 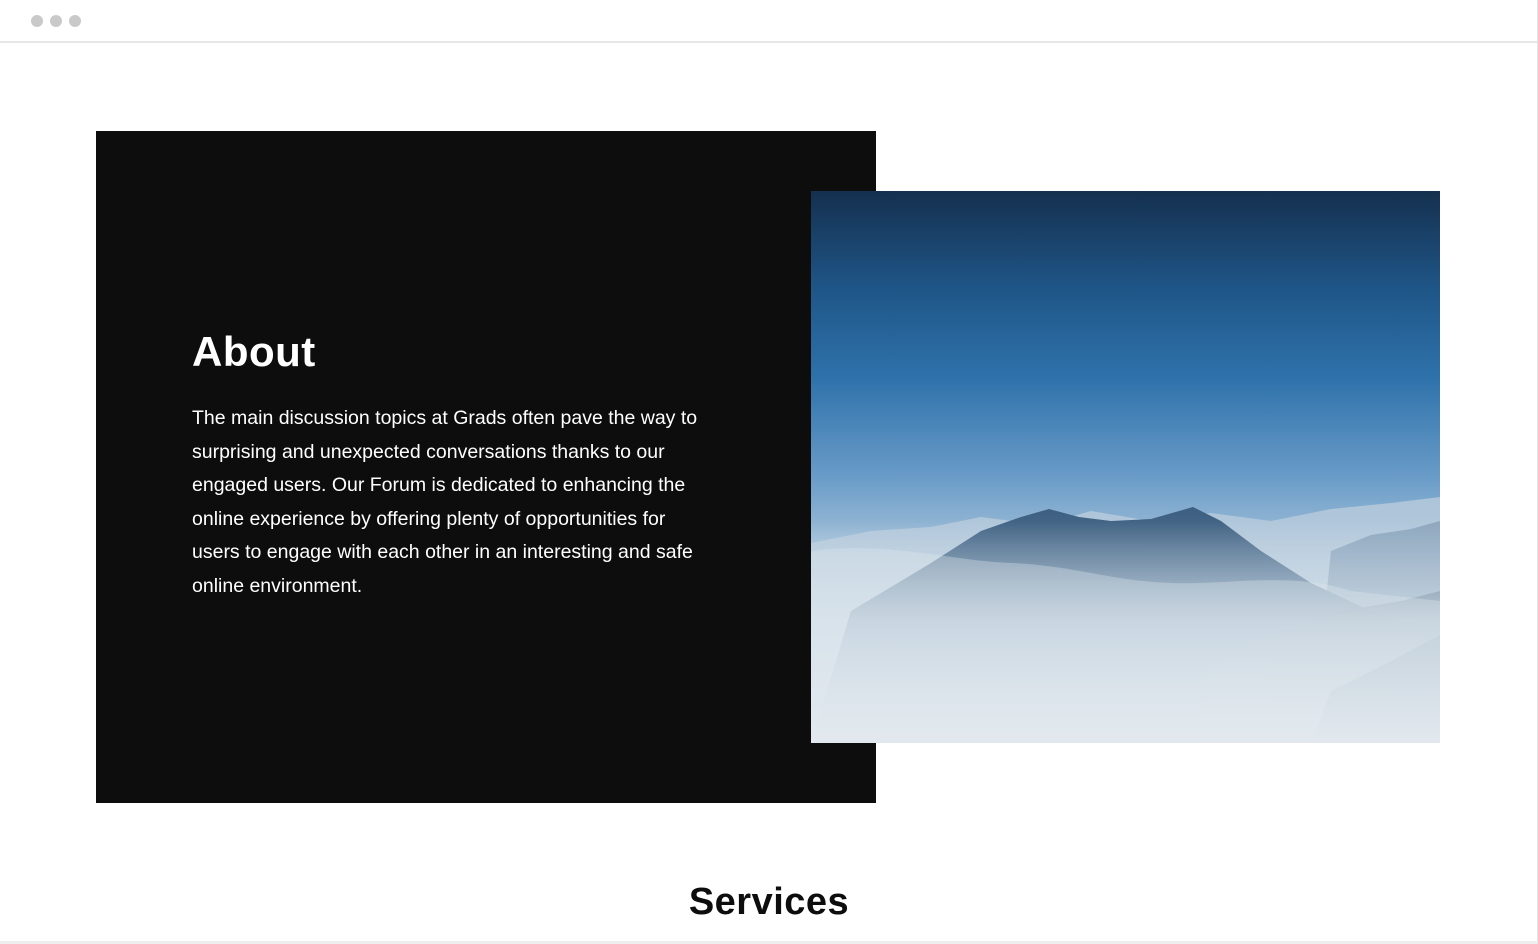 What do you see at coordinates (254, 351) in the screenshot?
I see `about-title: About` at bounding box center [254, 351].